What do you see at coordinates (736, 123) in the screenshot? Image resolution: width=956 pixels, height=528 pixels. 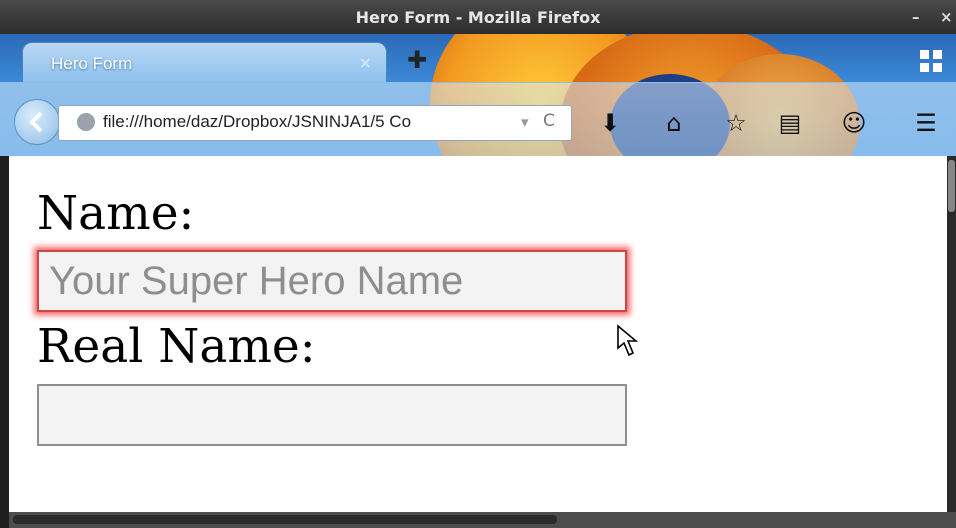 I see `bookmark-star-icon: ☆` at bounding box center [736, 123].